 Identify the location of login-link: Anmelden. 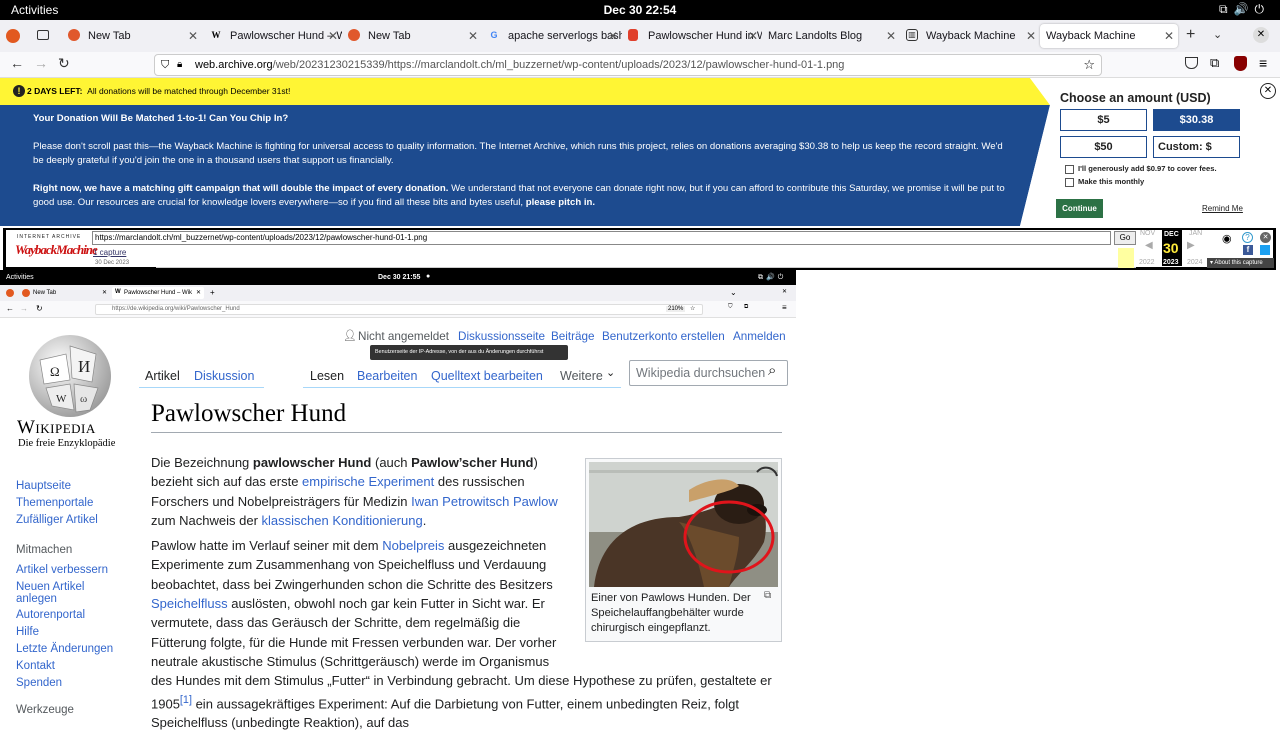
(759, 336).